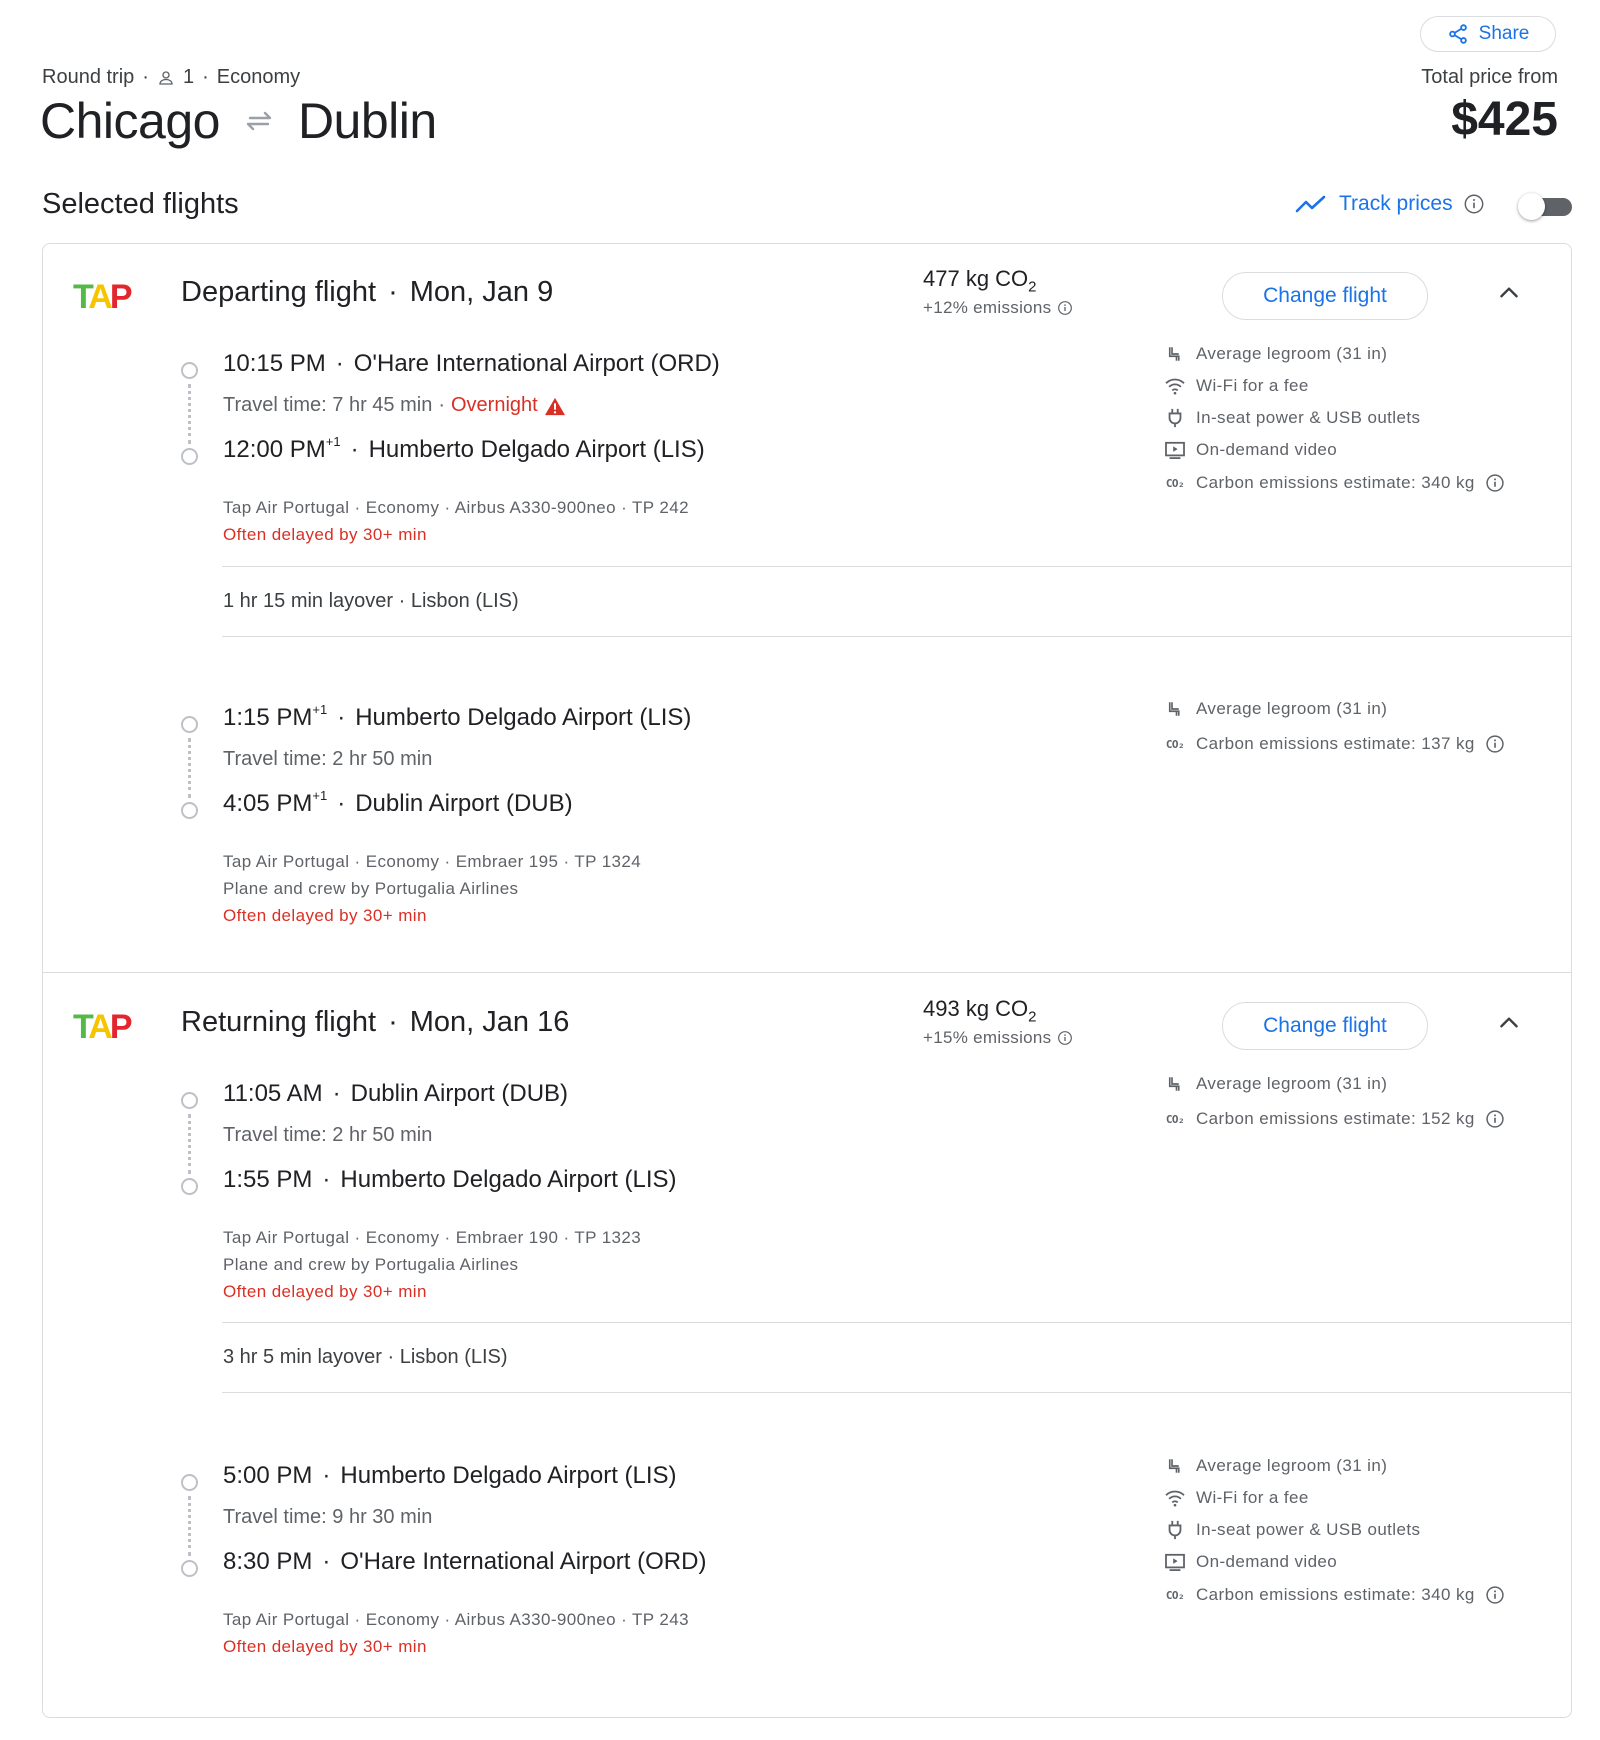 The width and height of the screenshot is (1600, 1740). I want to click on trending-icon, so click(1310, 204).